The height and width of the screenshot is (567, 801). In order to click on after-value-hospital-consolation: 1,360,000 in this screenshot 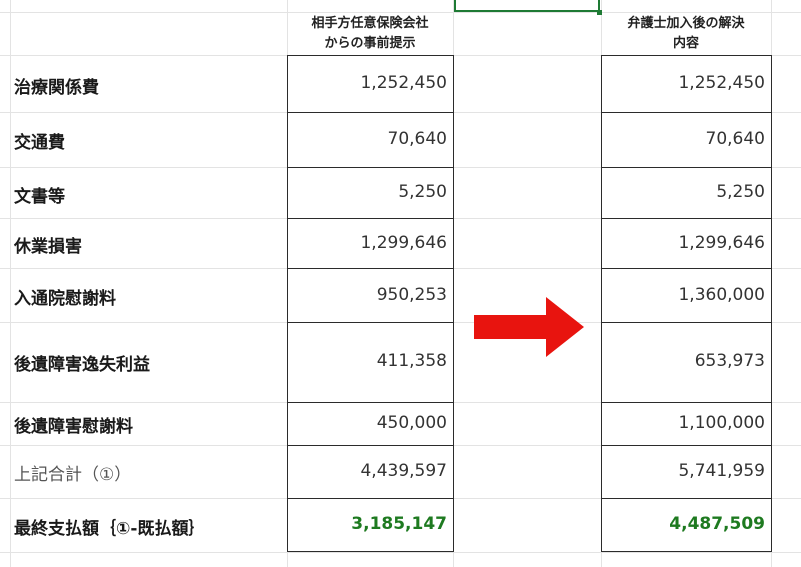, I will do `click(686, 295)`.